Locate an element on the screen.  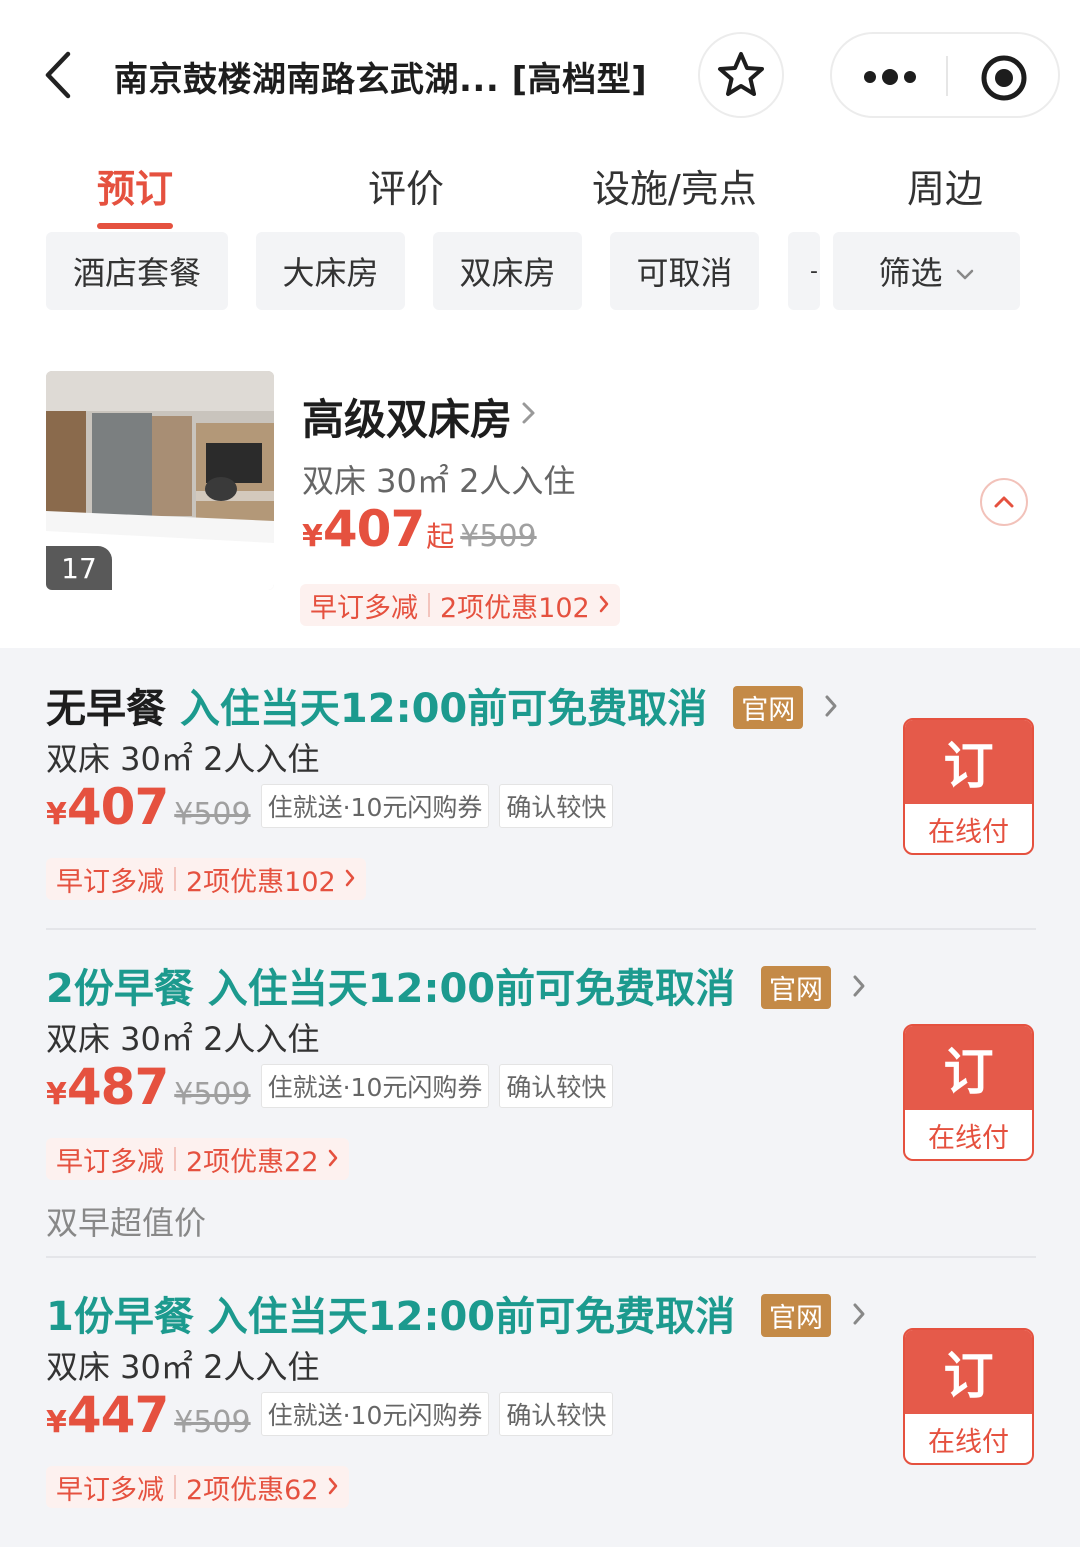
tab-bar: 预订 评价 设施/亮点 周边 is located at coordinates (540, 190).